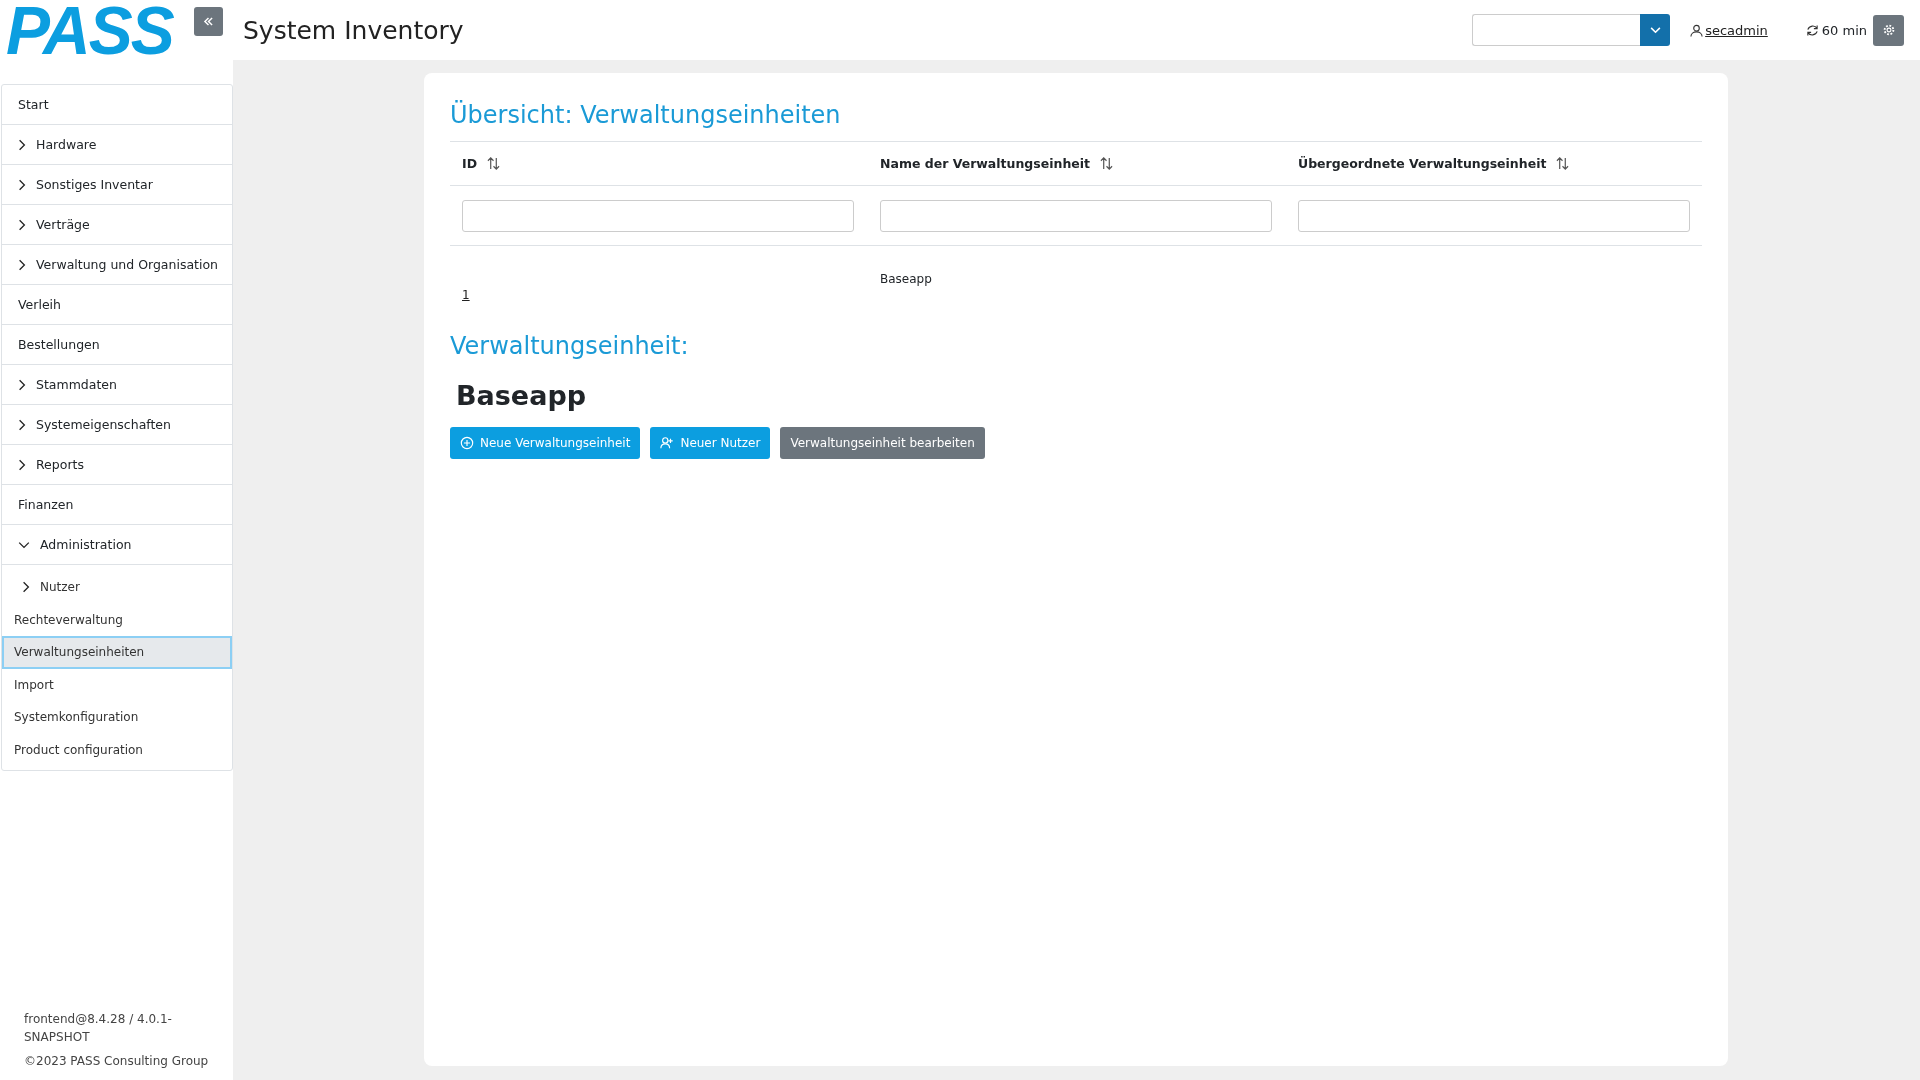  What do you see at coordinates (354, 30) in the screenshot?
I see `app-title: System Inventory` at bounding box center [354, 30].